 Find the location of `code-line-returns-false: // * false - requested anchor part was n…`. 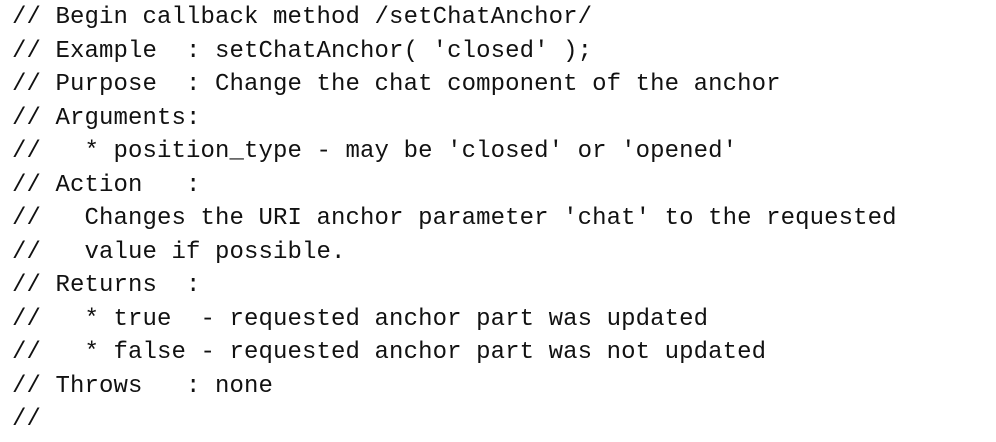

code-line-returns-false: // * false - requested anchor part was n… is located at coordinates (389, 352).